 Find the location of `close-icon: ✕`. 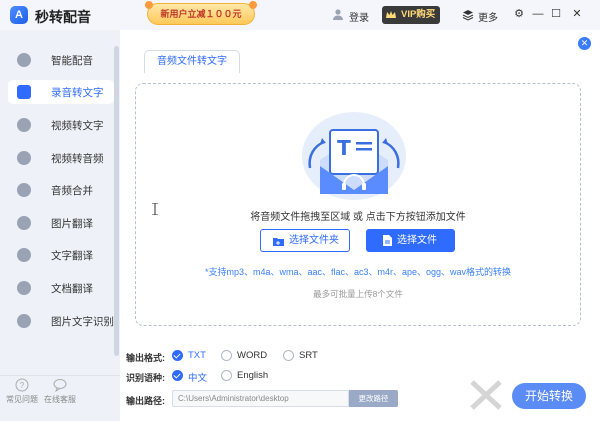

close-icon: ✕ is located at coordinates (577, 14).